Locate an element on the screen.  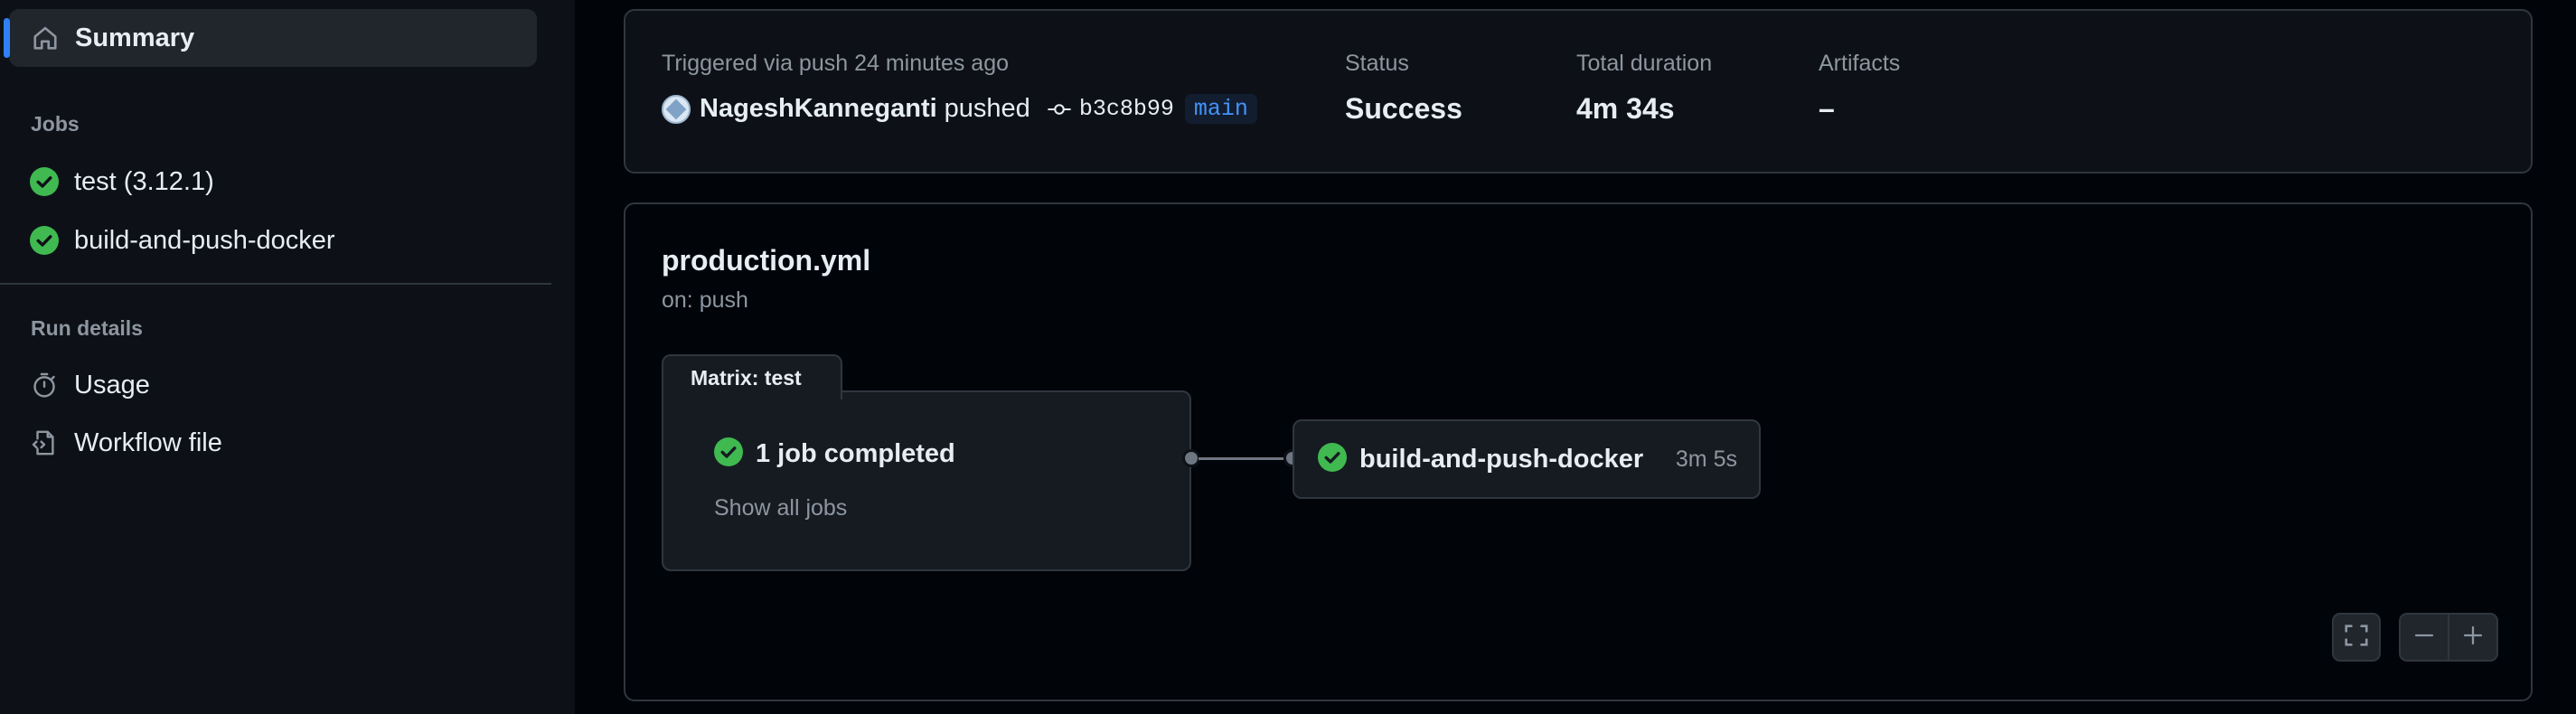
job-node-build-and-push-docker: build-and-push-docker 3m 5s is located at coordinates (1527, 459).